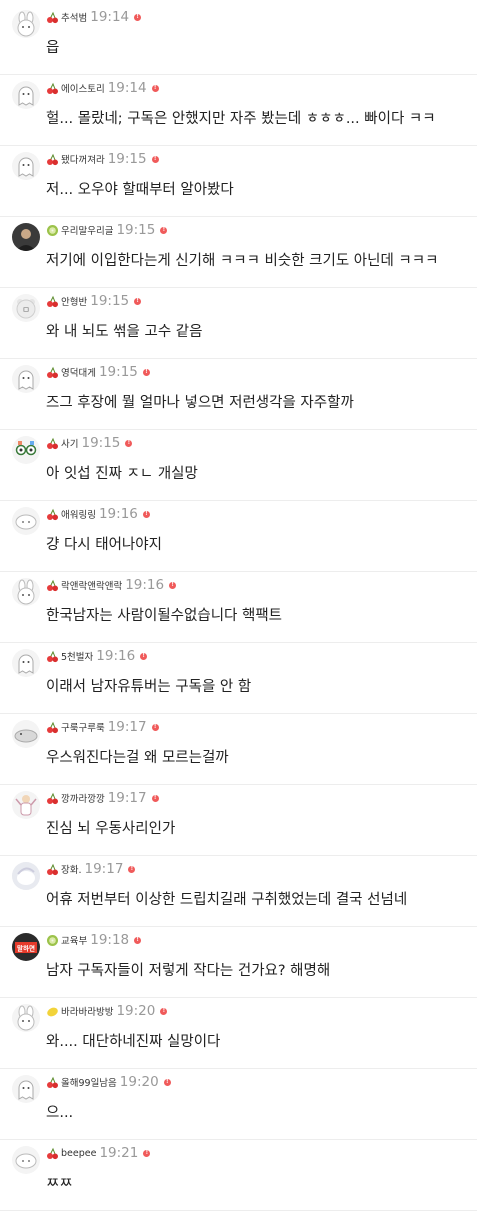 The image size is (477, 1211). What do you see at coordinates (26, 876) in the screenshot?
I see `bird-avatar-icon` at bounding box center [26, 876].